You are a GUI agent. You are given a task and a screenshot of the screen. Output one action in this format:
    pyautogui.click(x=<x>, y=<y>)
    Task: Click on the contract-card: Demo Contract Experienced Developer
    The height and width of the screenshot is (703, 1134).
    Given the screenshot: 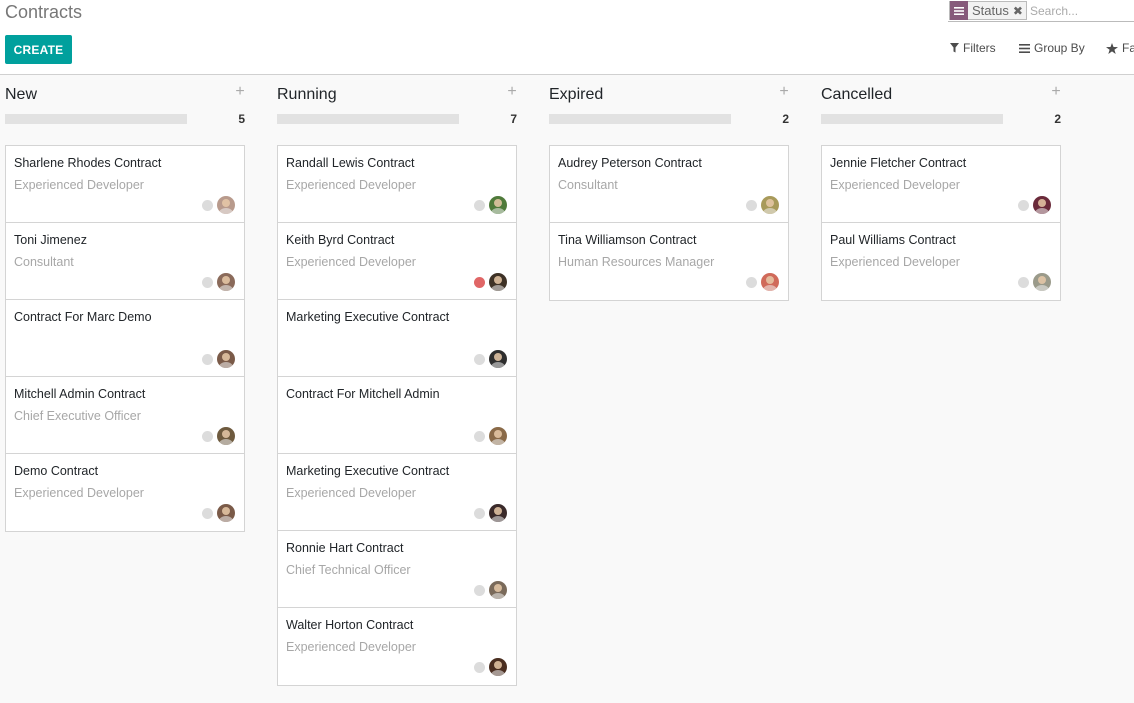 What is the action you would take?
    pyautogui.click(x=125, y=492)
    